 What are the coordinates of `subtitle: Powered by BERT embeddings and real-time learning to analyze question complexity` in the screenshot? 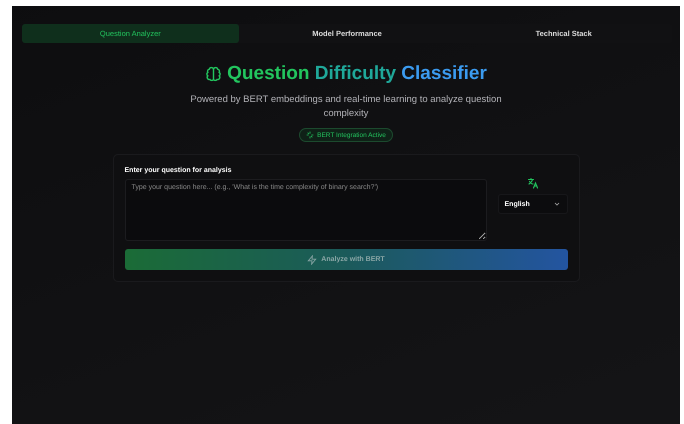 It's located at (346, 107).